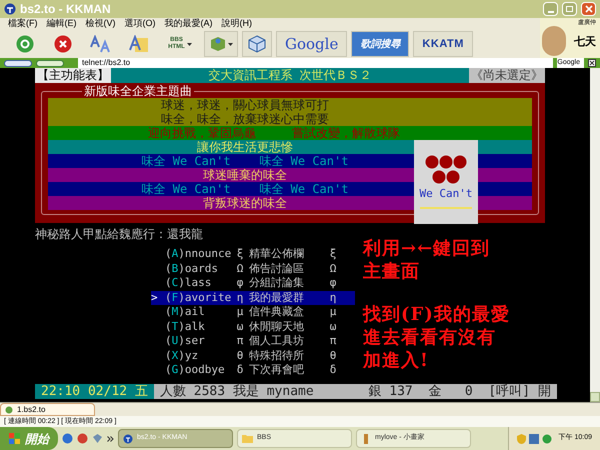 The width and height of the screenshot is (600, 450). I want to click on menu-item: 檔案(F), so click(23, 24).